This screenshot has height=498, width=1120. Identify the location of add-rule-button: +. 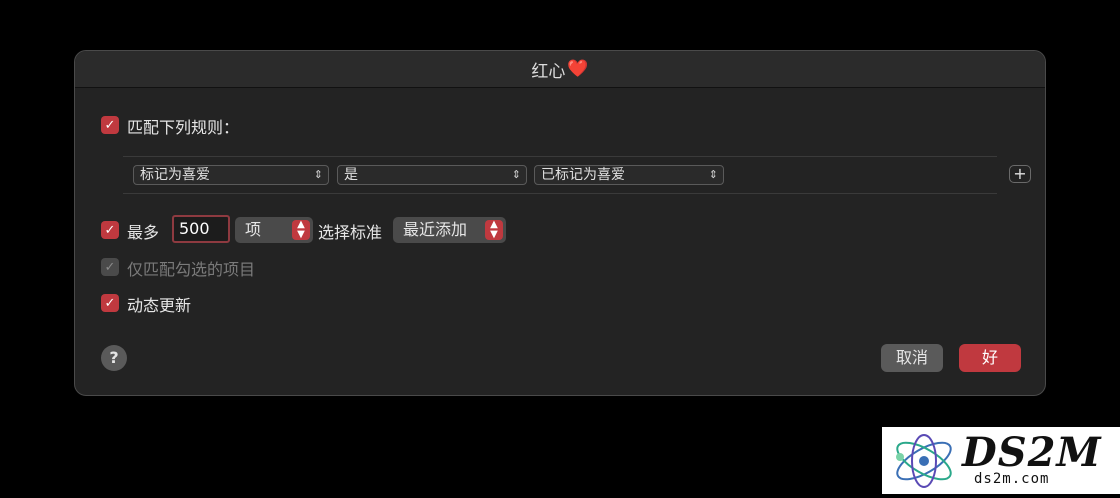
(1020, 174).